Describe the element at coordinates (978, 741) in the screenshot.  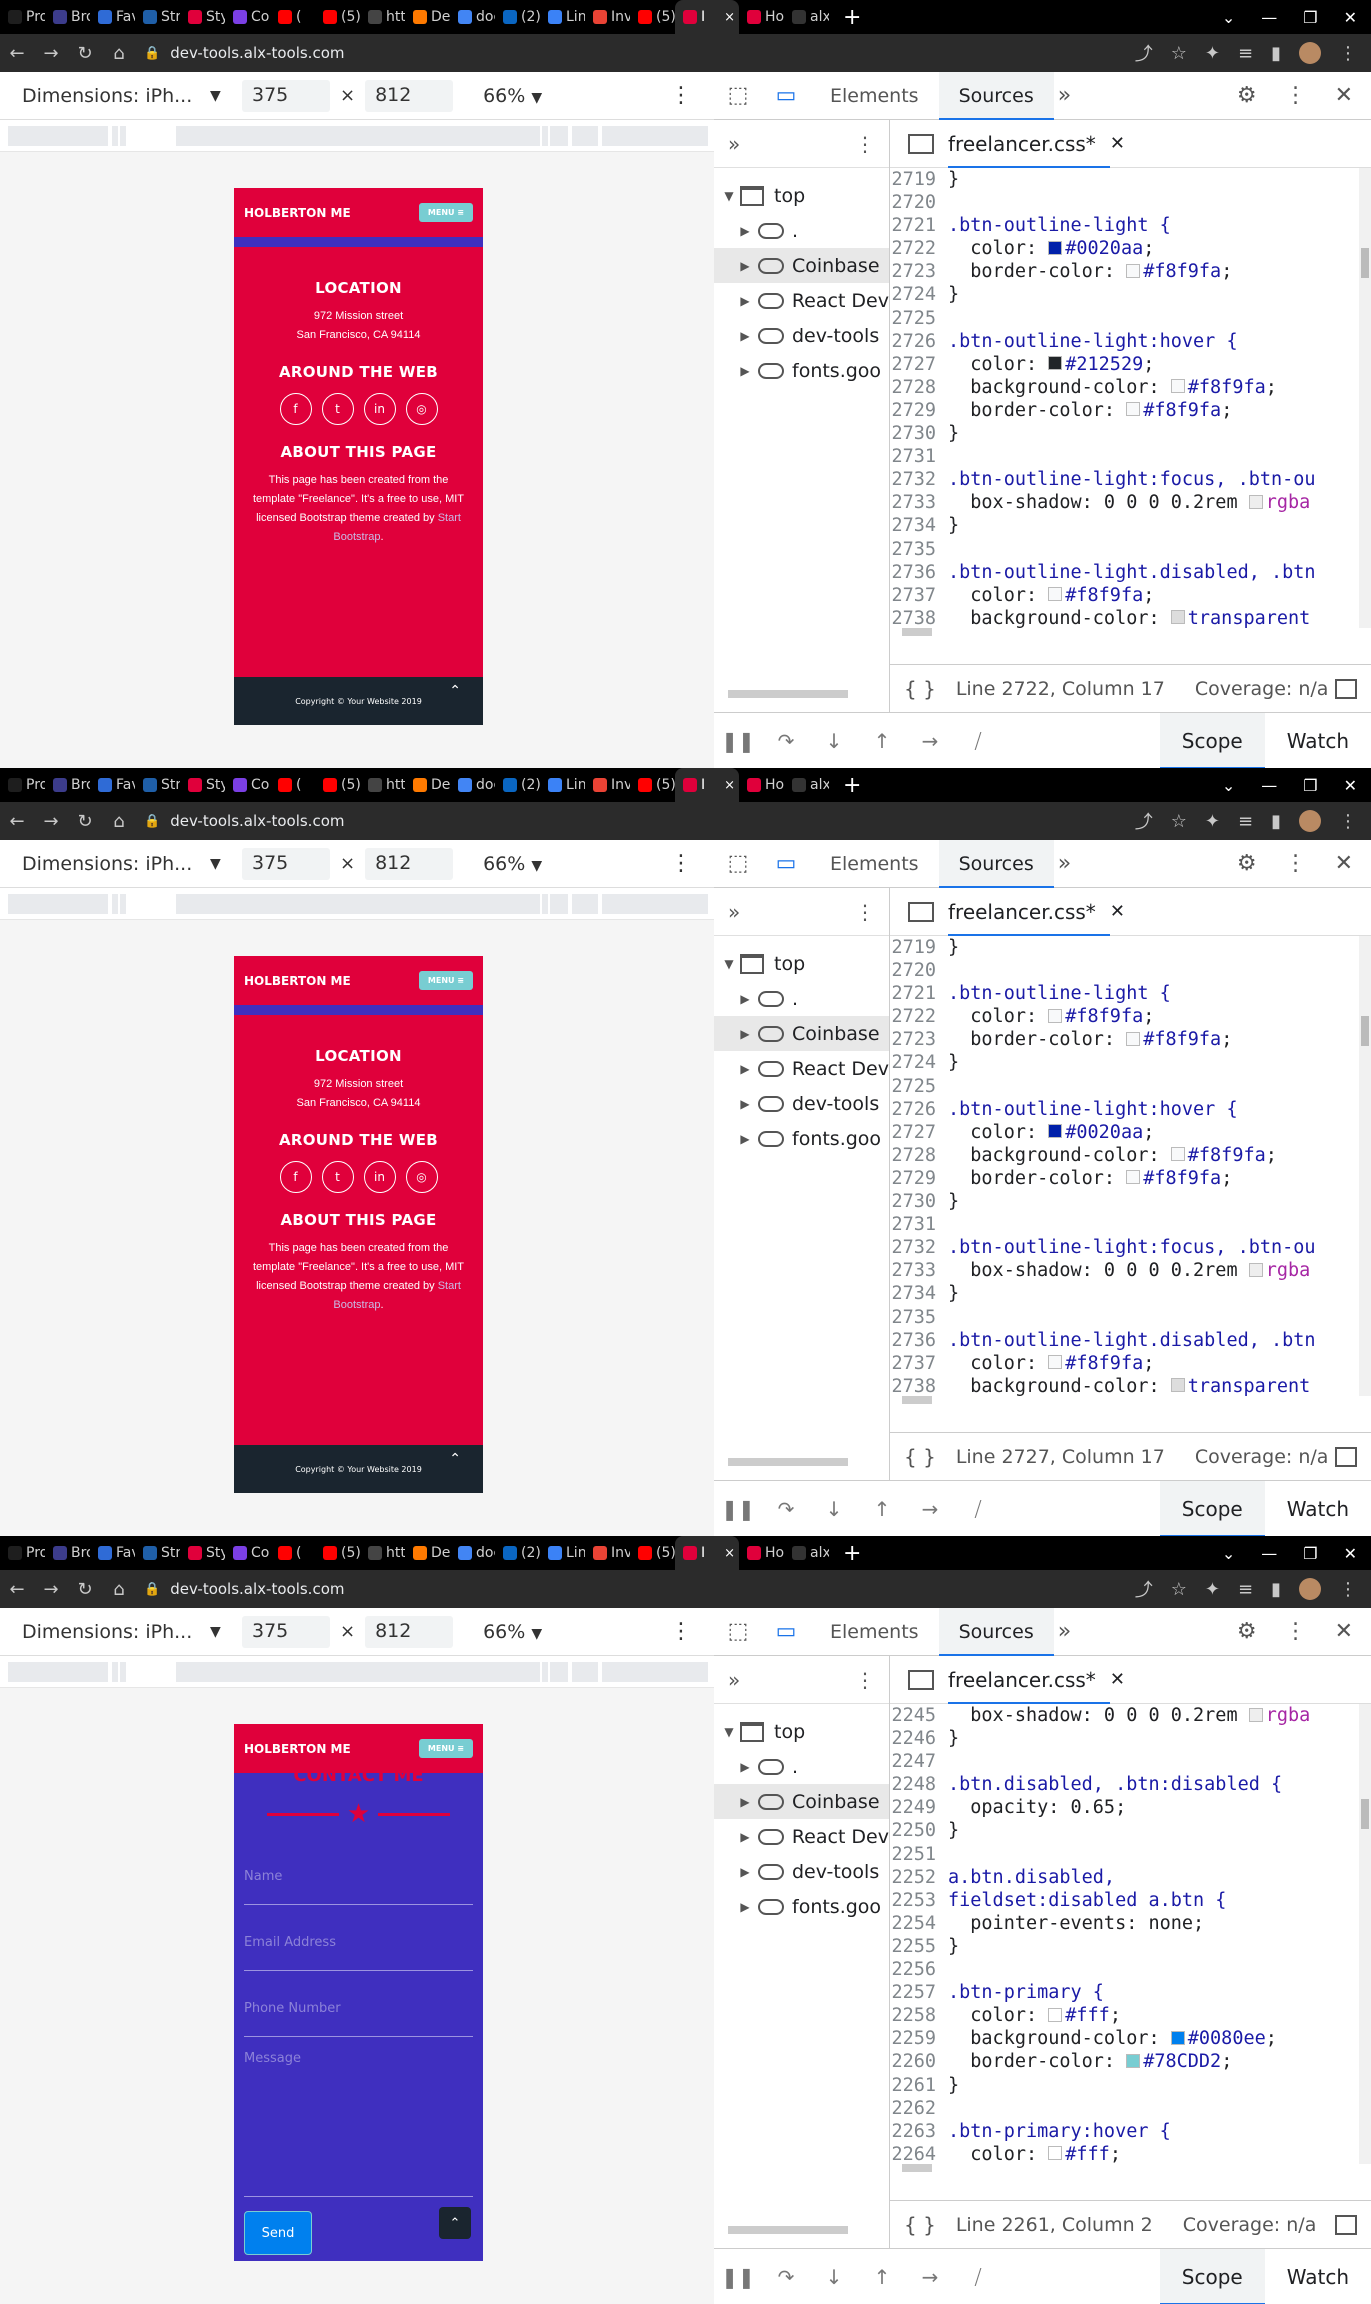
I see `deactivate-breakpoints-icon: ⧸` at that location.